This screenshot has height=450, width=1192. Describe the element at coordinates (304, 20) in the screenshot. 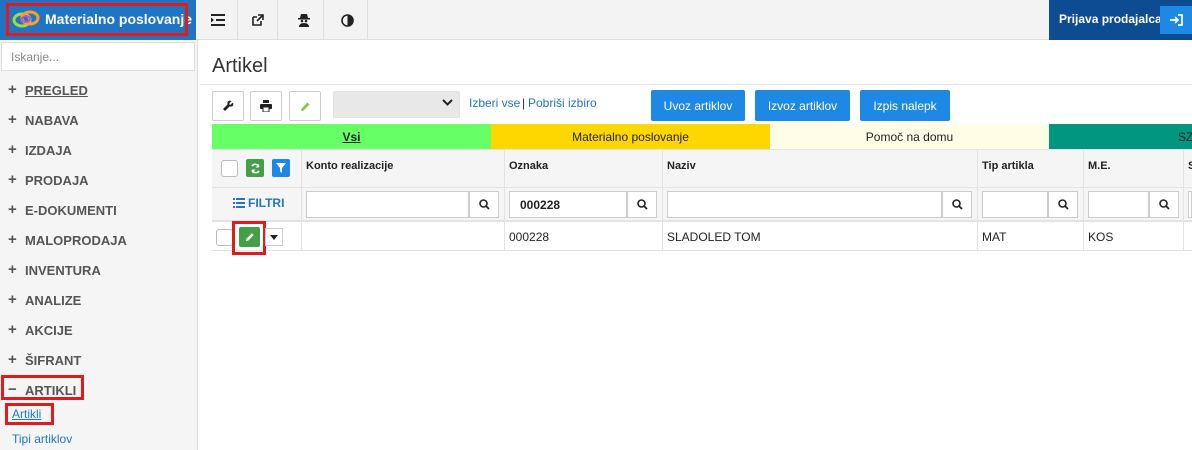

I see `user-secret-icon` at that location.